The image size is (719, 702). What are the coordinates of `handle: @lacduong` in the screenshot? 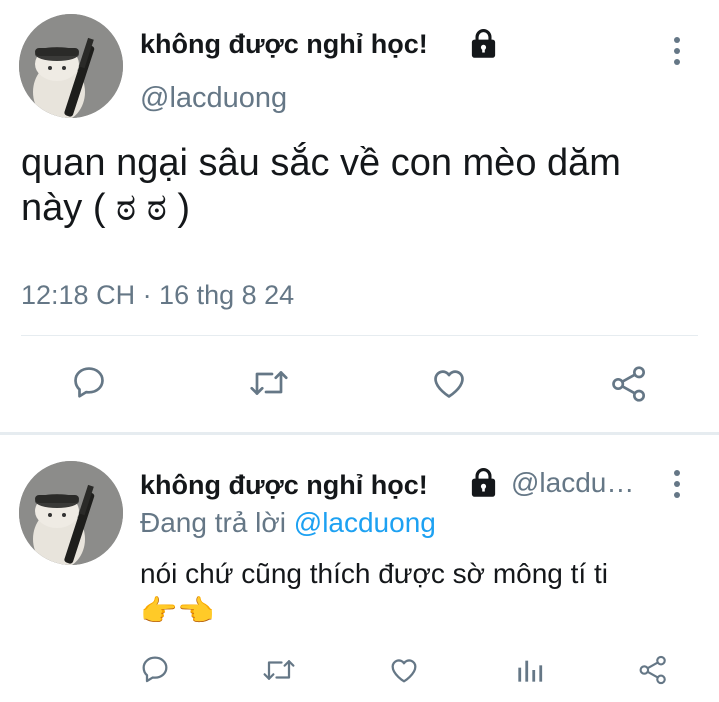 It's located at (213, 98).